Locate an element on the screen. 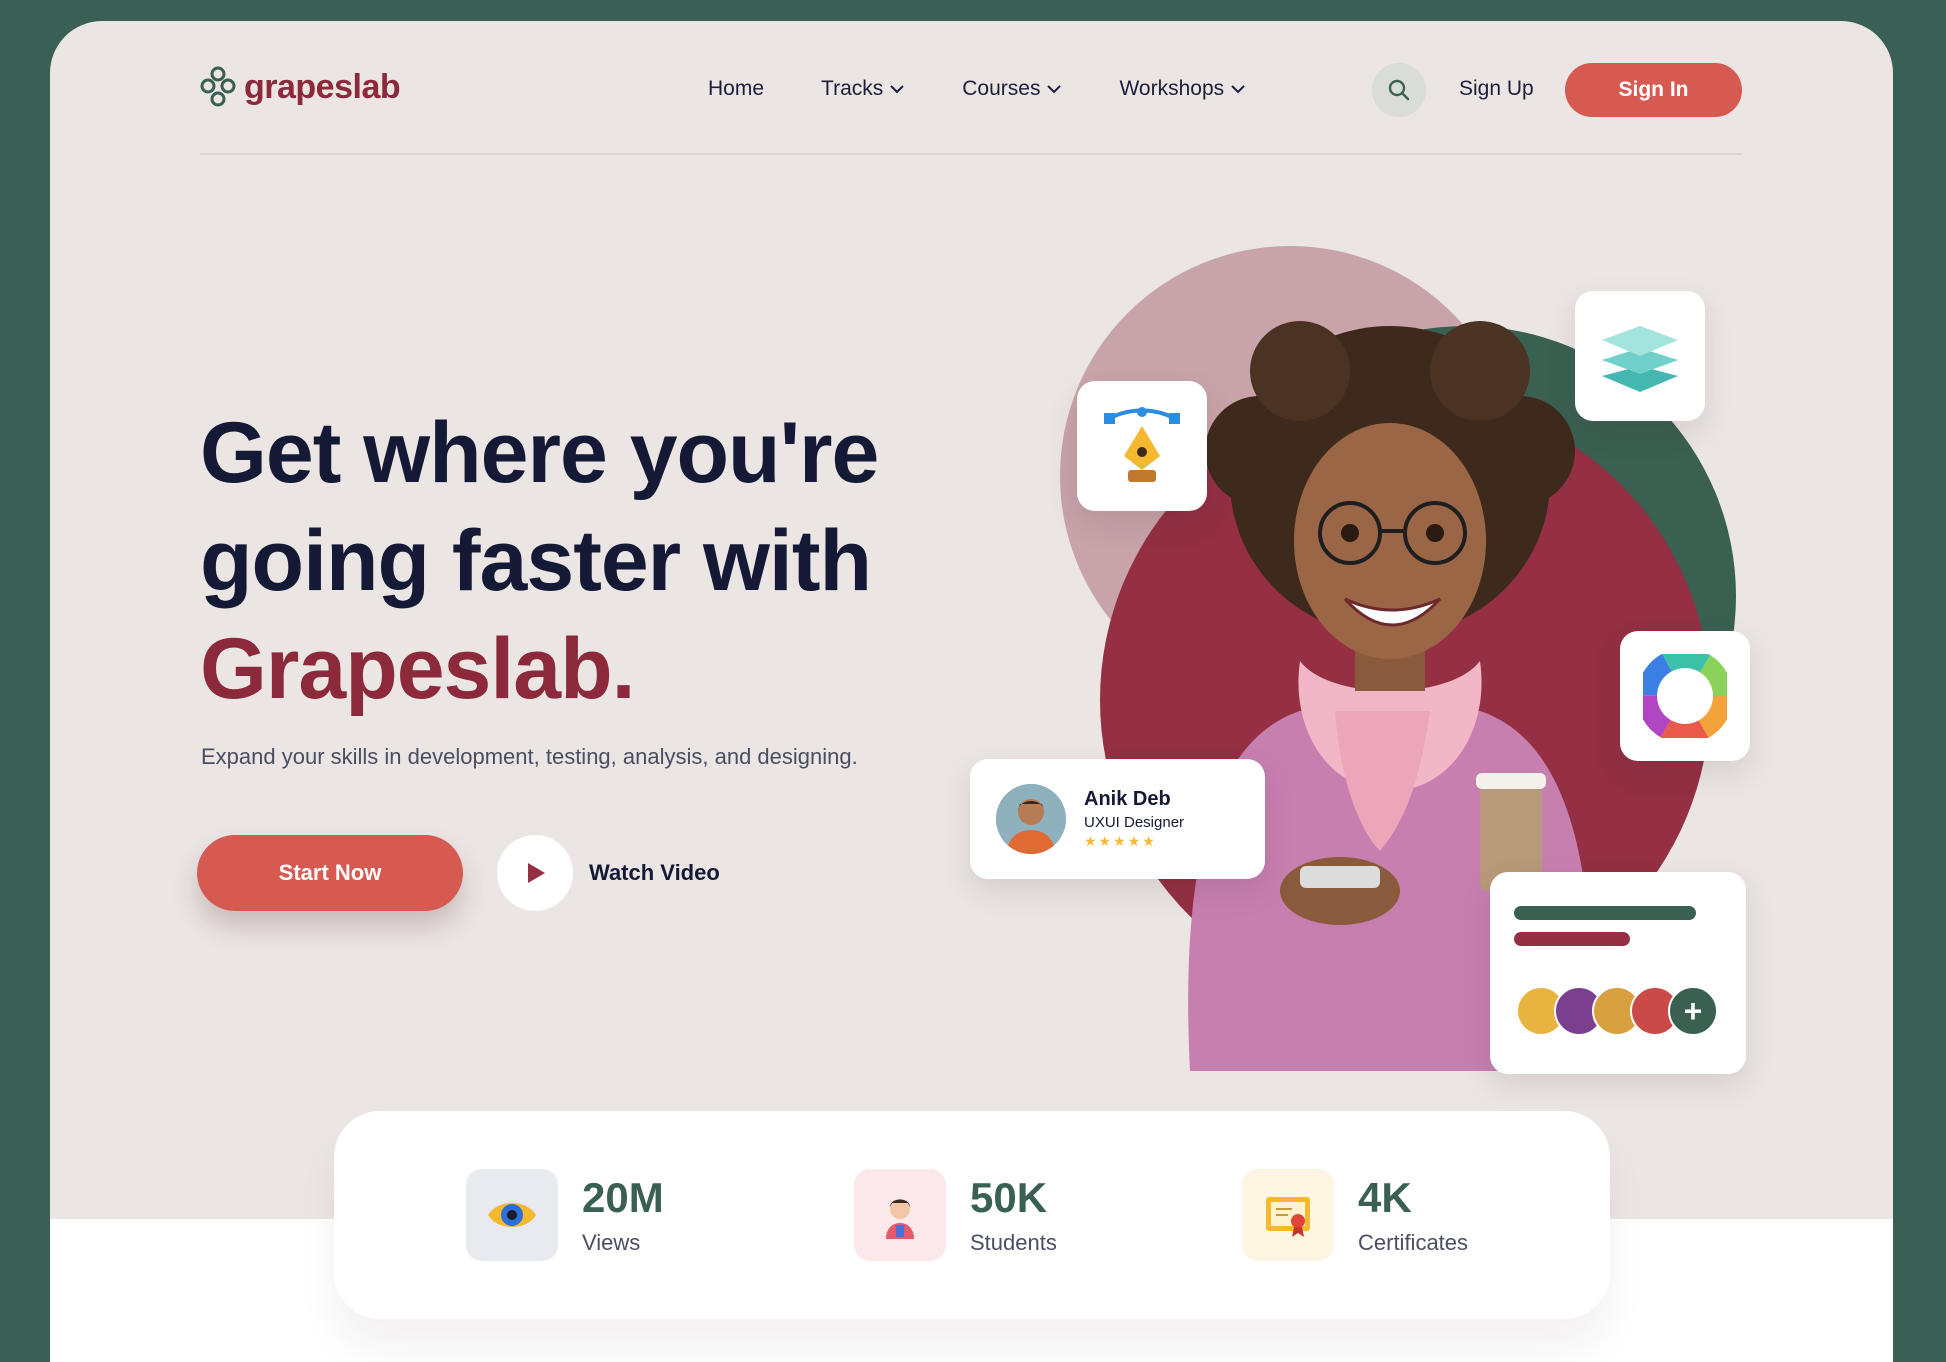  team-card: + is located at coordinates (1618, 973).